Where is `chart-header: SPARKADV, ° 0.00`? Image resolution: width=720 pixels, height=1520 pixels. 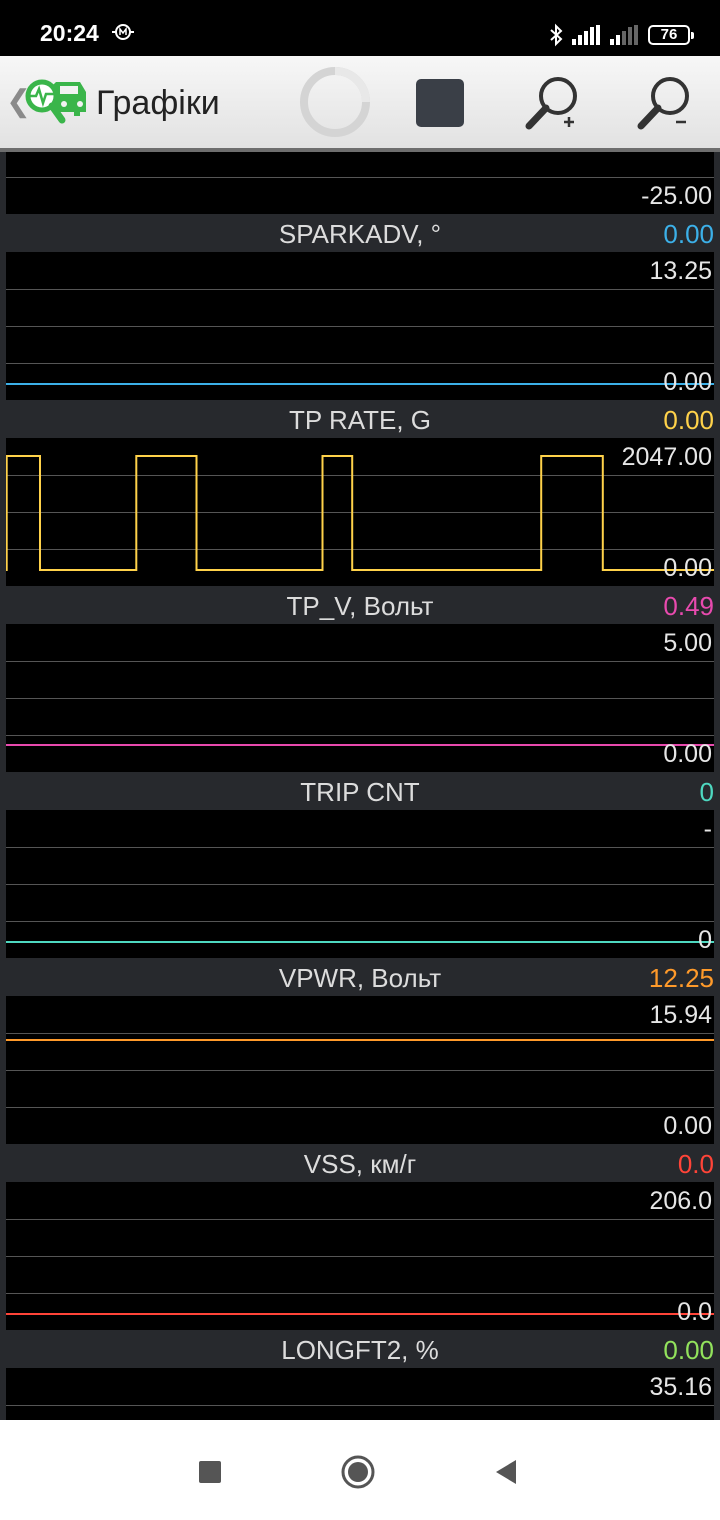 chart-header: SPARKADV, ° 0.00 is located at coordinates (360, 233).